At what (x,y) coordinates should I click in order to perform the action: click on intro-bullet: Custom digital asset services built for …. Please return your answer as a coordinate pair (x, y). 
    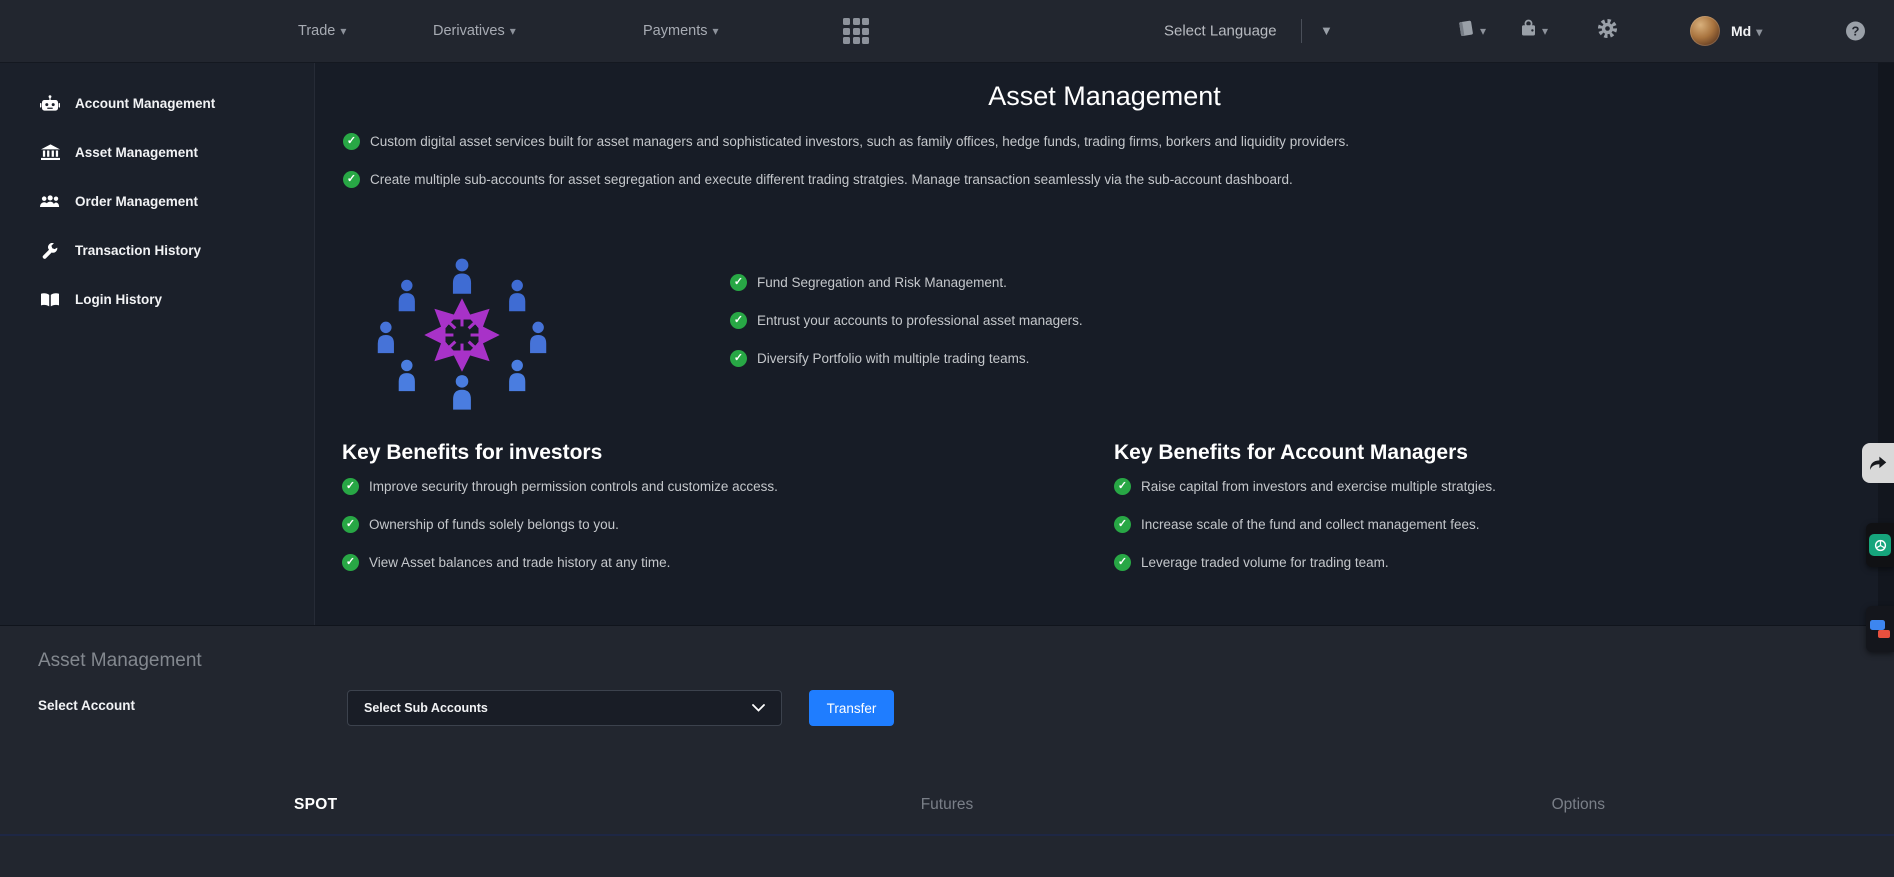
    Looking at the image, I should click on (846, 141).